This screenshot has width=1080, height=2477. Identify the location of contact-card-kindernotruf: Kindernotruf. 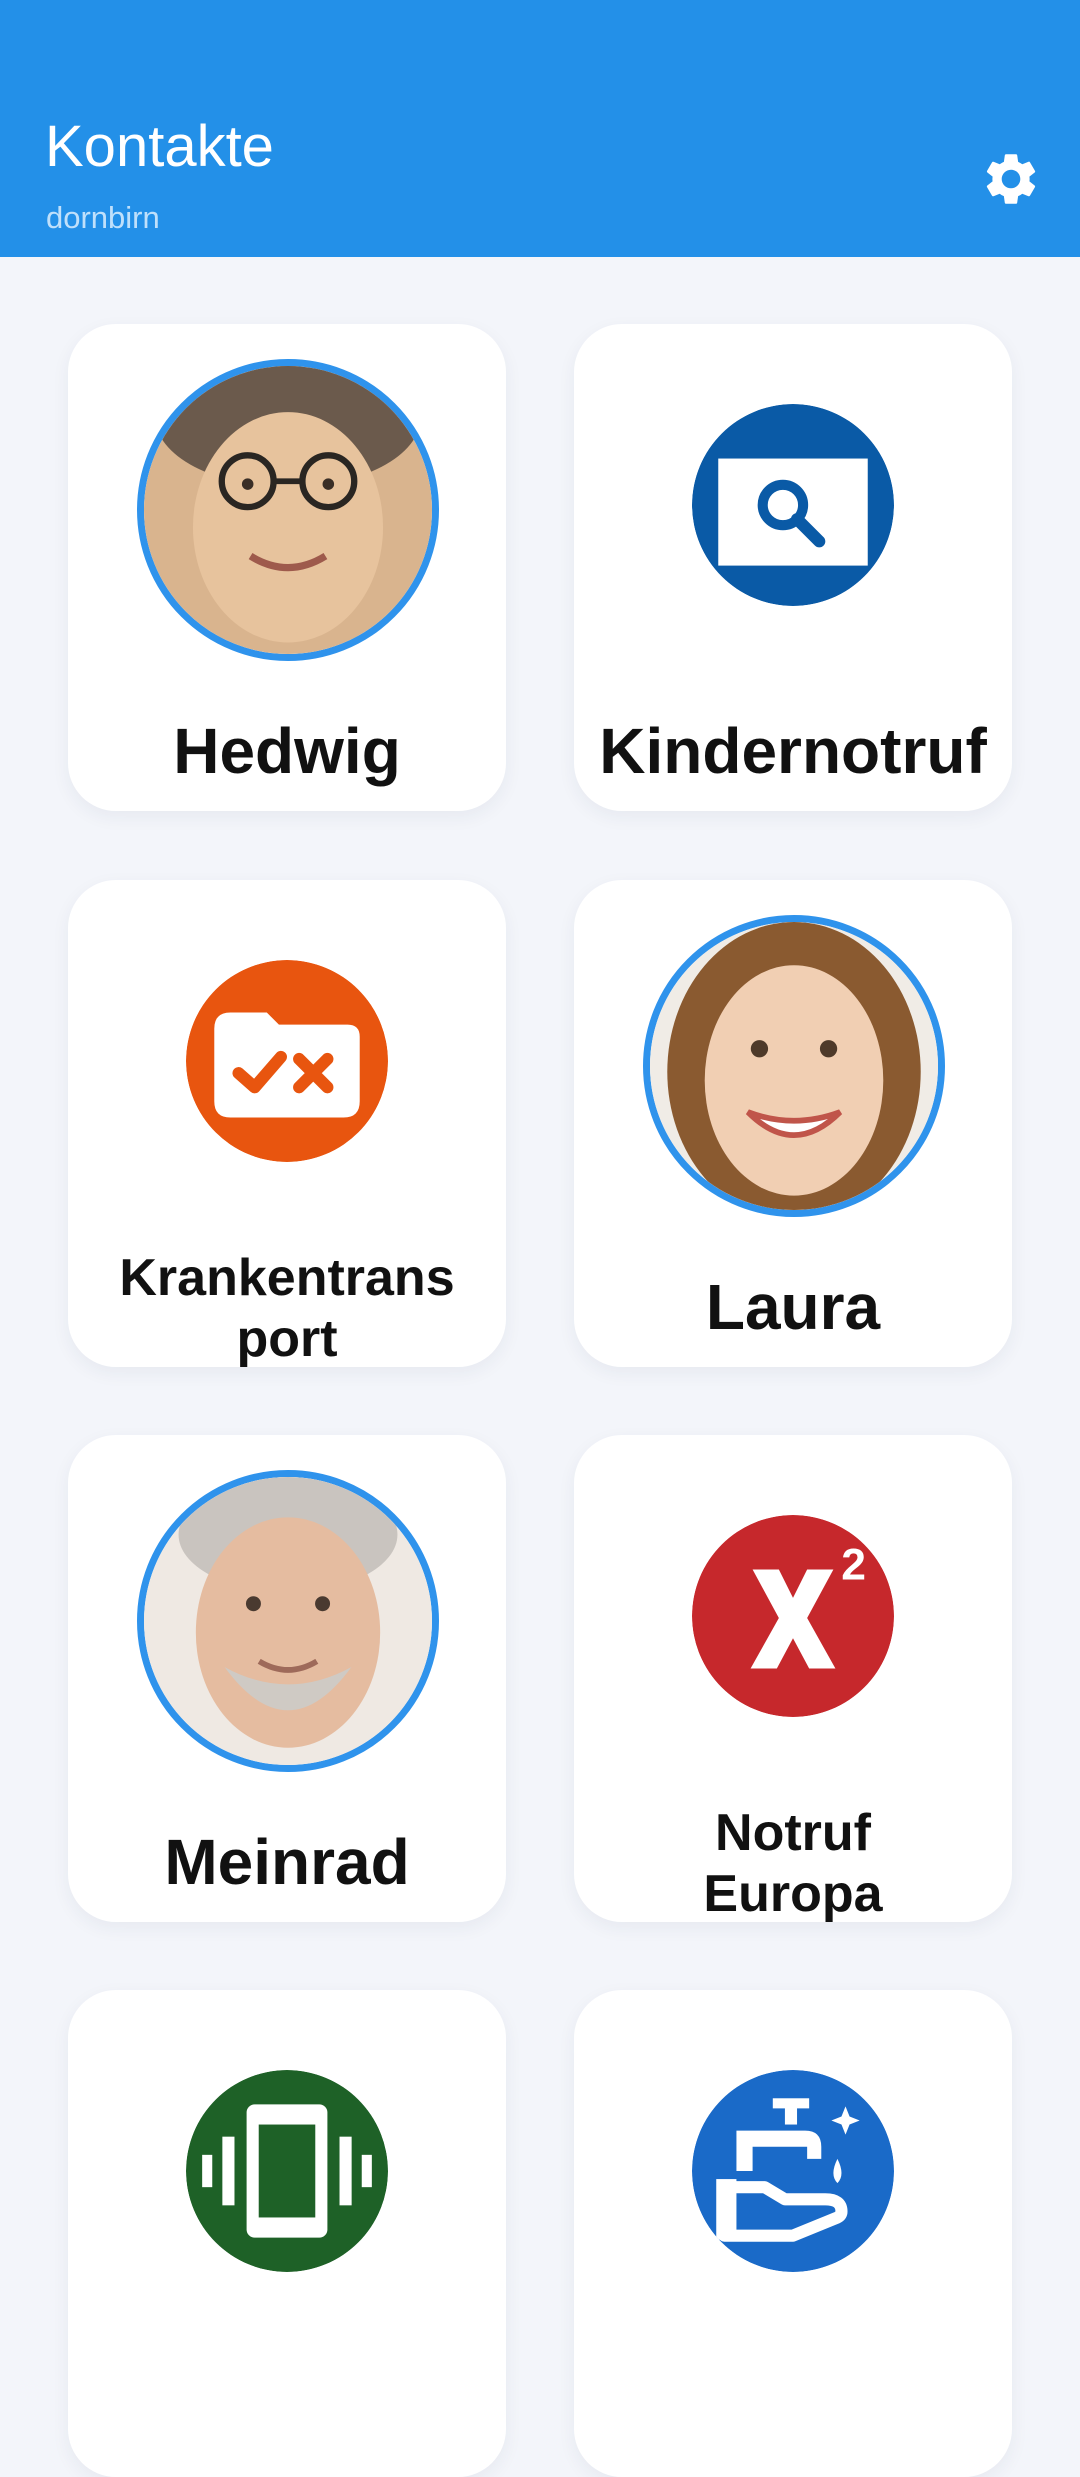
(793, 567).